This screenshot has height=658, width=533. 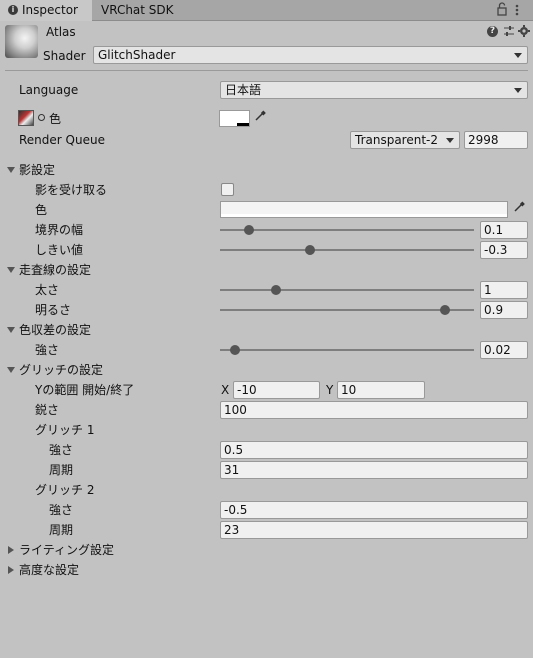 I want to click on scanline-thickness-label: 太さ, so click(x=47, y=290).